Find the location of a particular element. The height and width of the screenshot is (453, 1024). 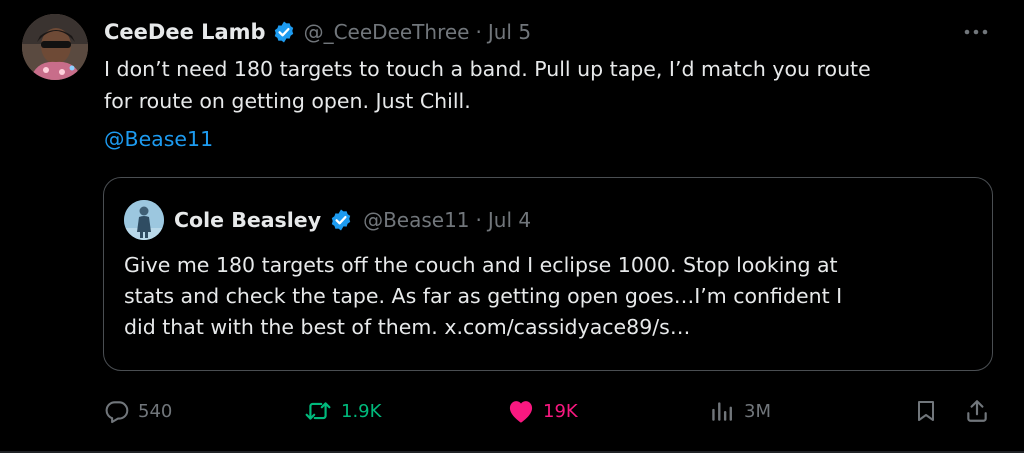

mention-link: @Bease11 is located at coordinates (158, 139).